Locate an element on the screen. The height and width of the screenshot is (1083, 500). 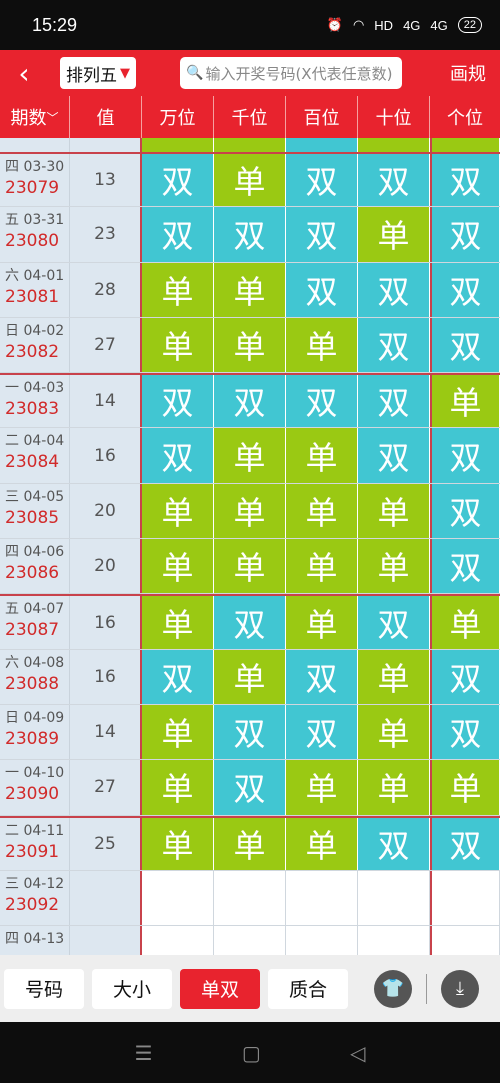
back-arrow-icon: ‹ is located at coordinates (24, 73).